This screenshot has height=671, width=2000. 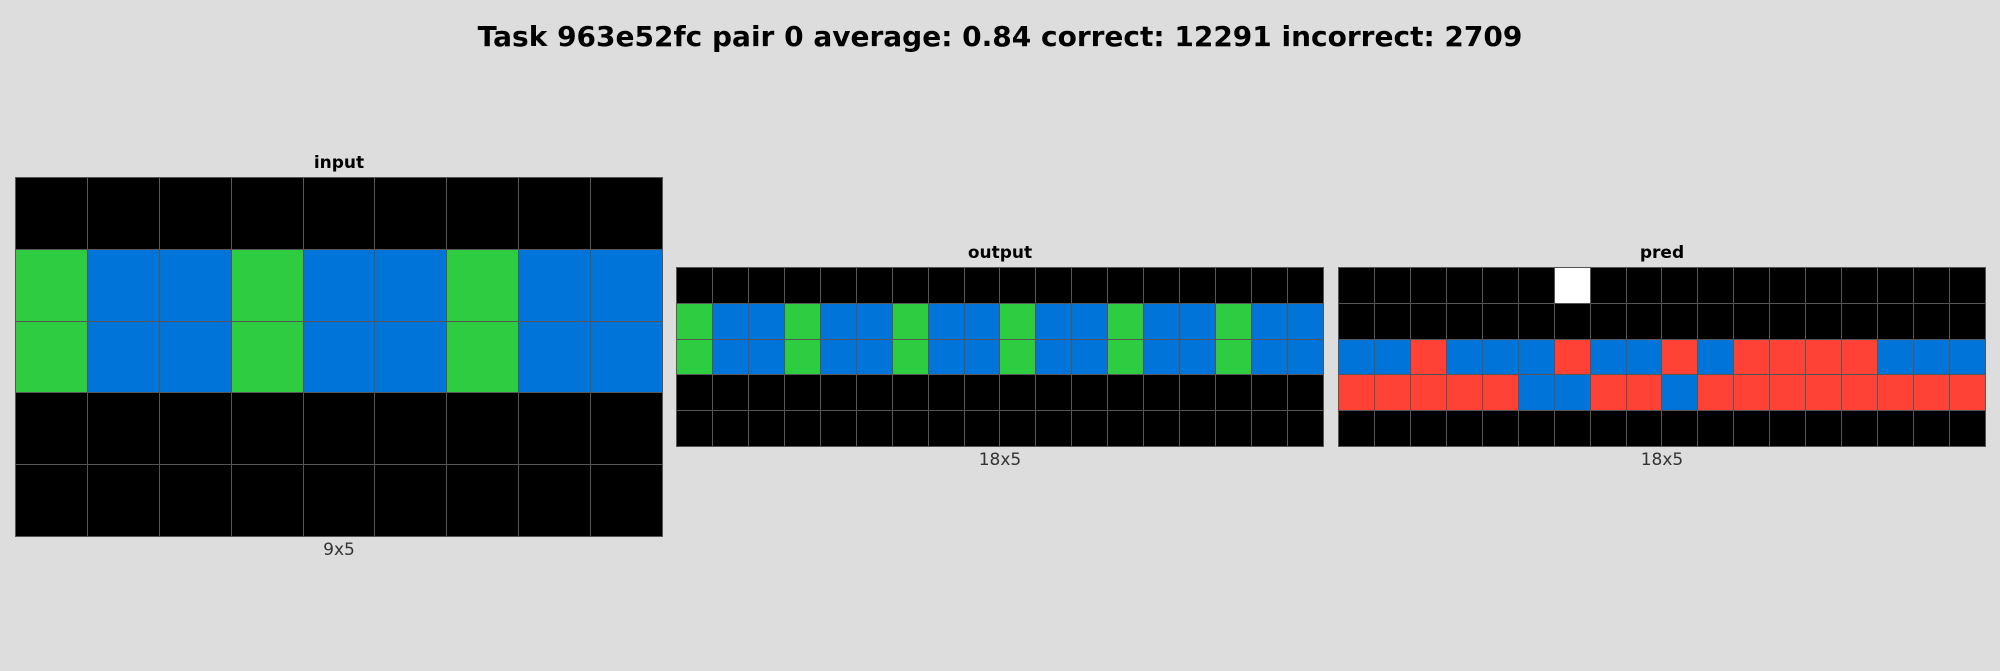 I want to click on output-panel: output 18x5, so click(x=1000, y=357).